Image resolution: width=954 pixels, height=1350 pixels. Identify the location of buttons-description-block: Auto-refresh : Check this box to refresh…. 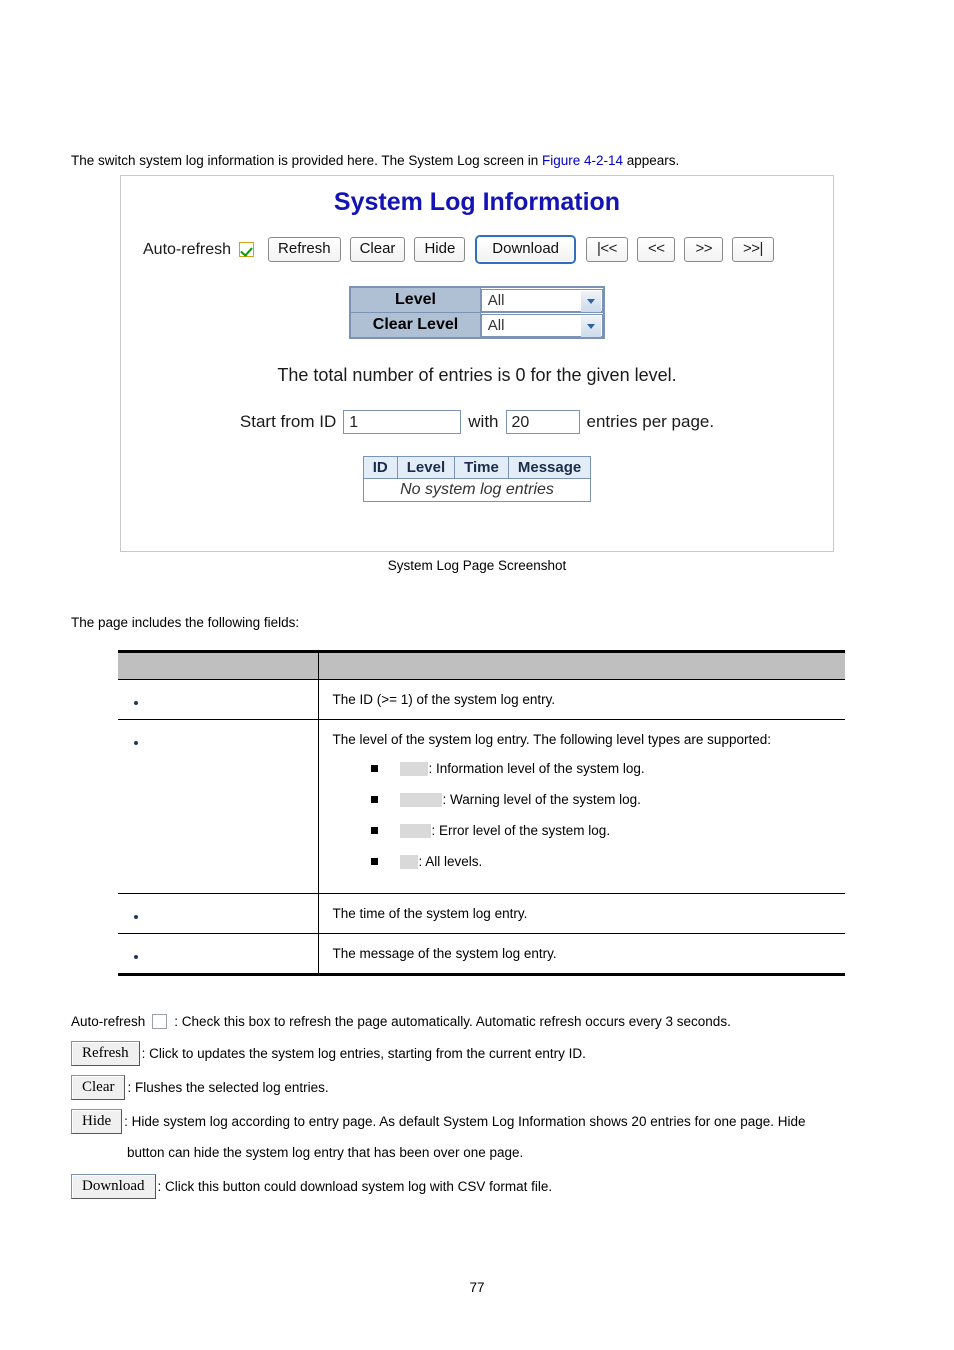
(481, 1110).